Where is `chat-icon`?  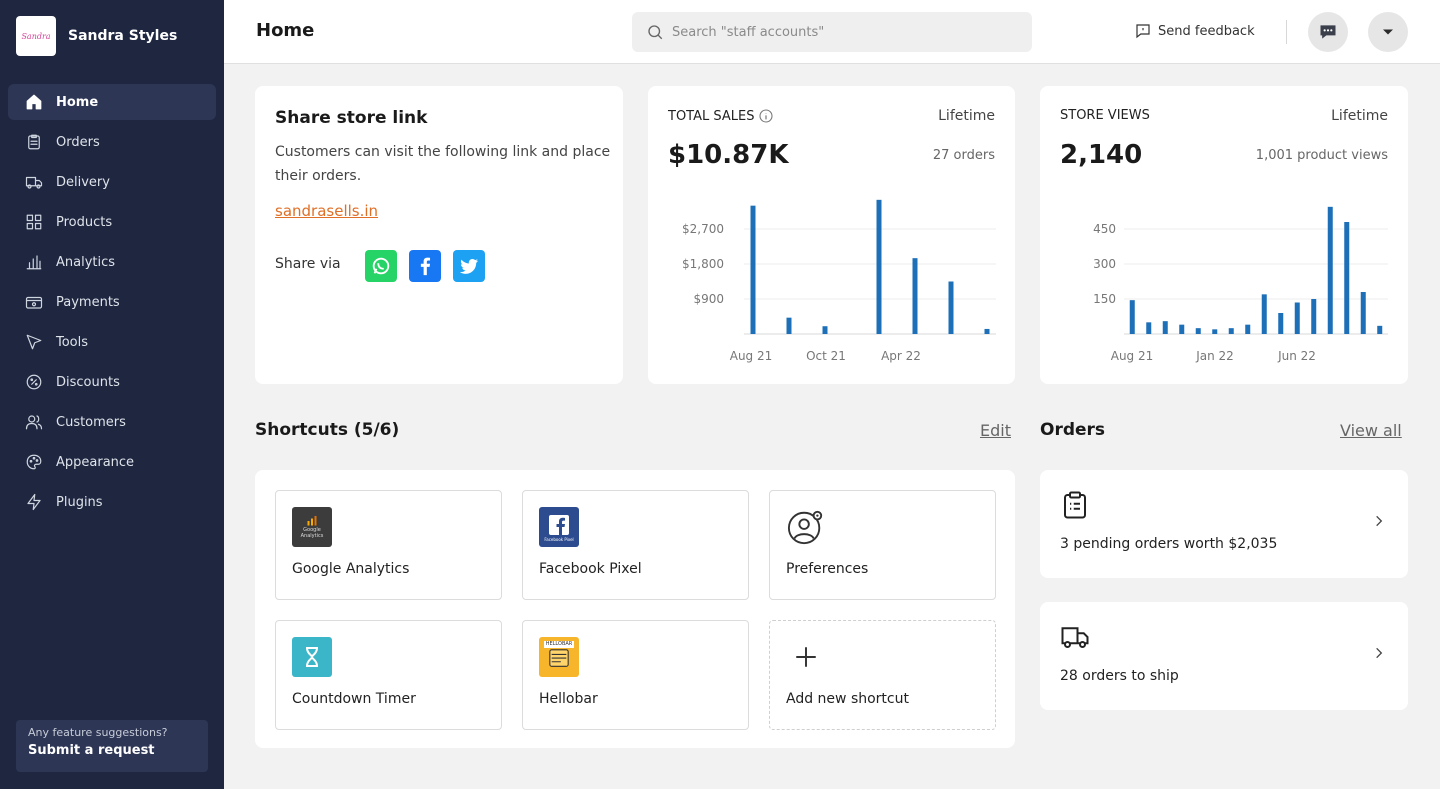 chat-icon is located at coordinates (1328, 32).